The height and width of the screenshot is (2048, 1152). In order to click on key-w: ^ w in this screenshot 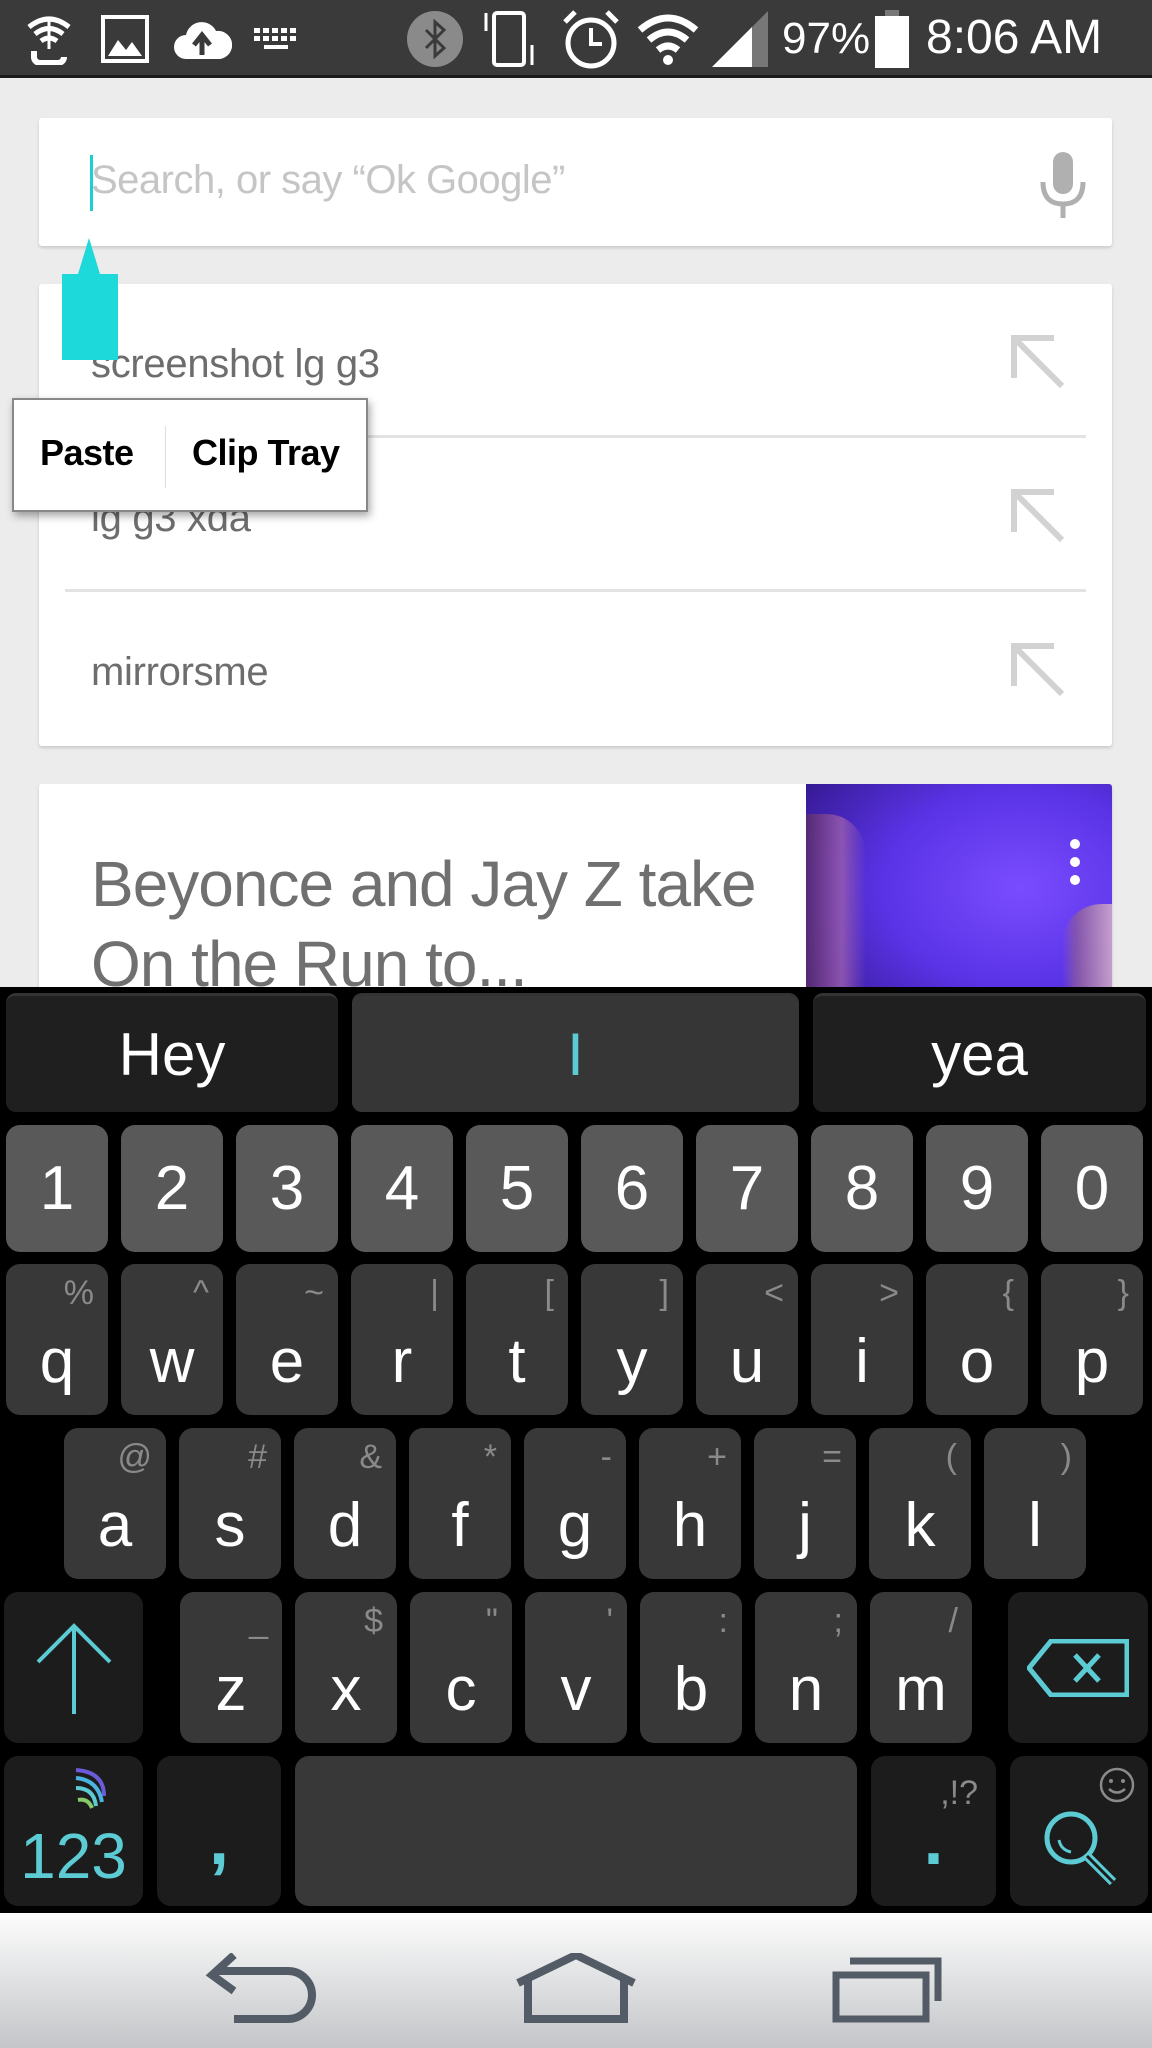, I will do `click(172, 1339)`.